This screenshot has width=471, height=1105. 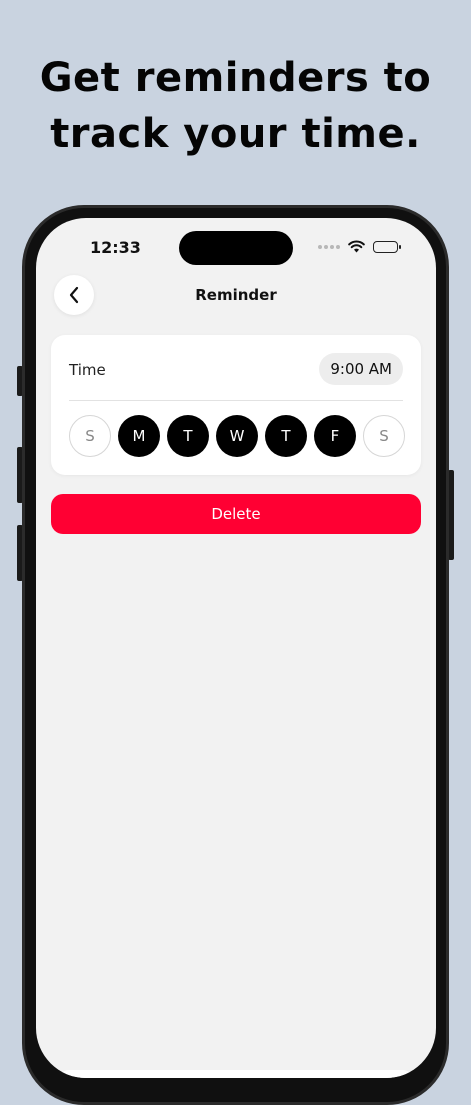 What do you see at coordinates (329, 246) in the screenshot?
I see `signal-icon` at bounding box center [329, 246].